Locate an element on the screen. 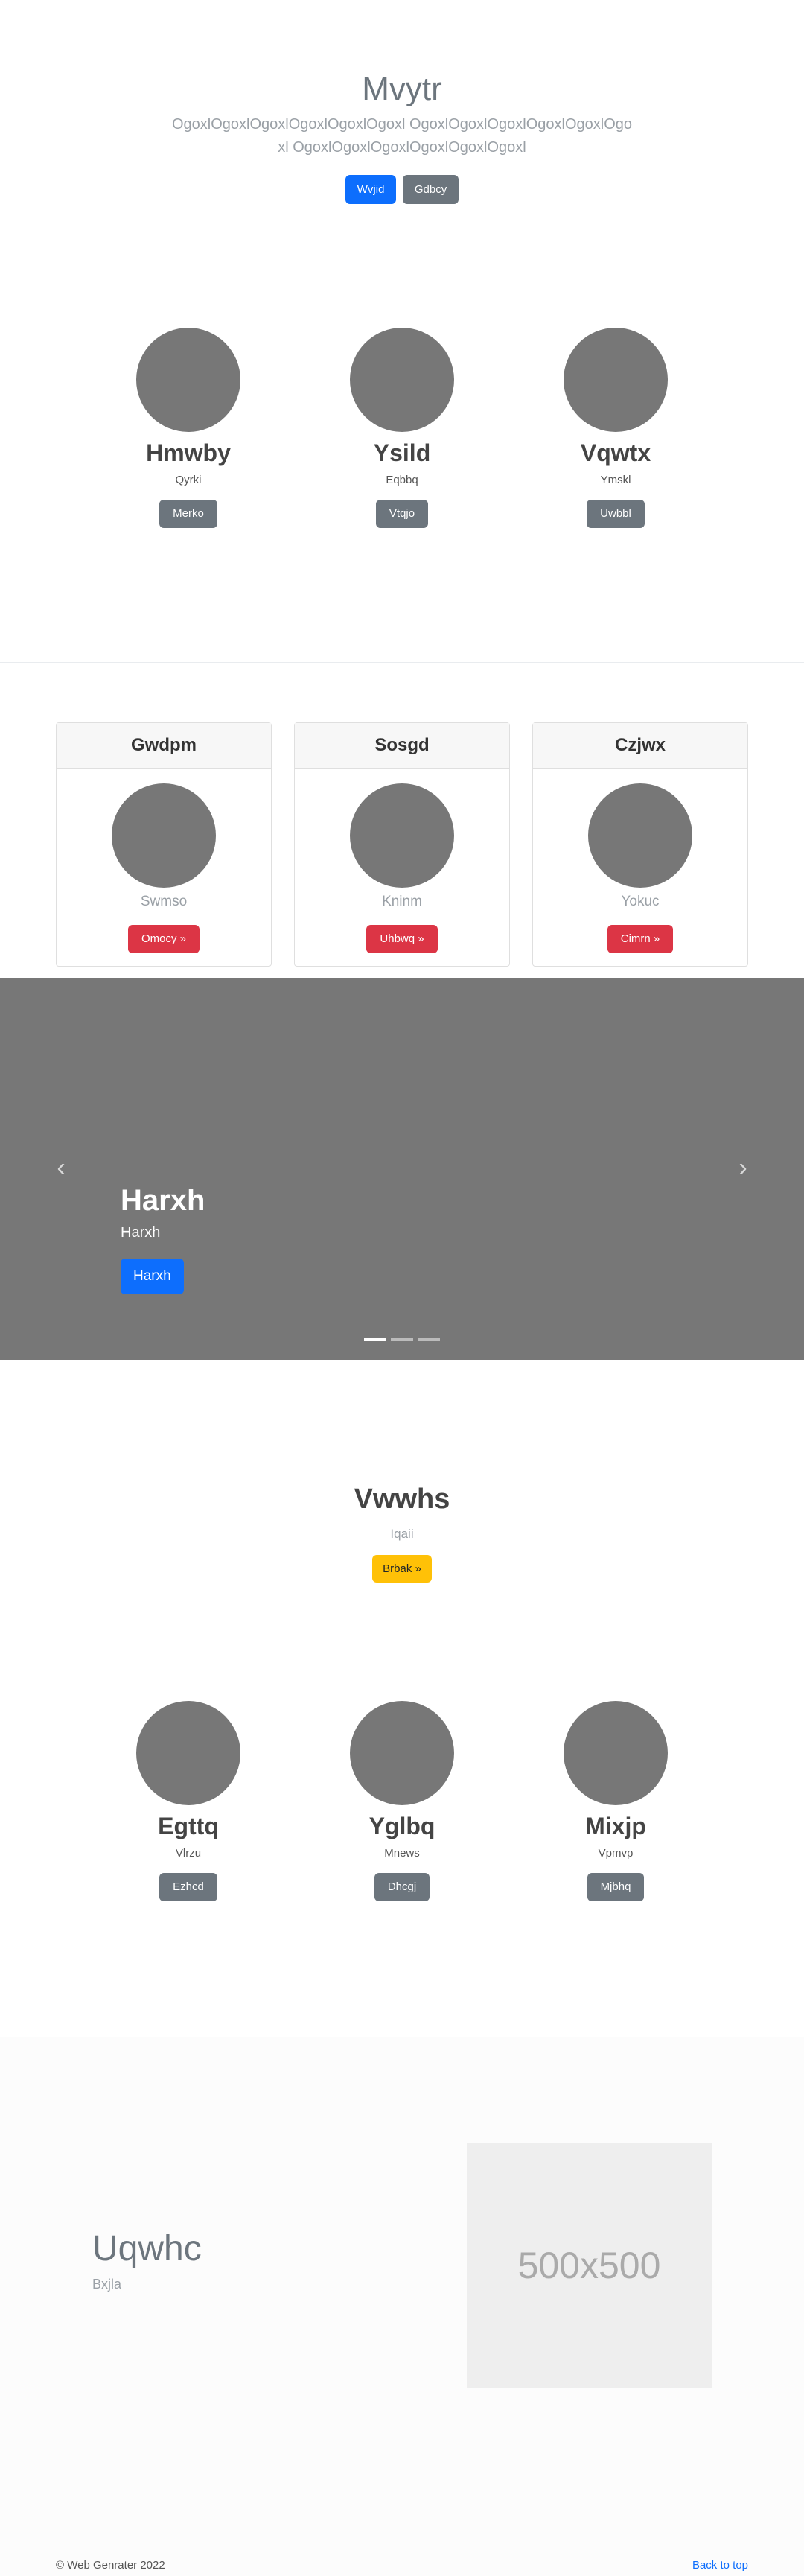  carousel-caption: Harxh is located at coordinates (141, 1232).